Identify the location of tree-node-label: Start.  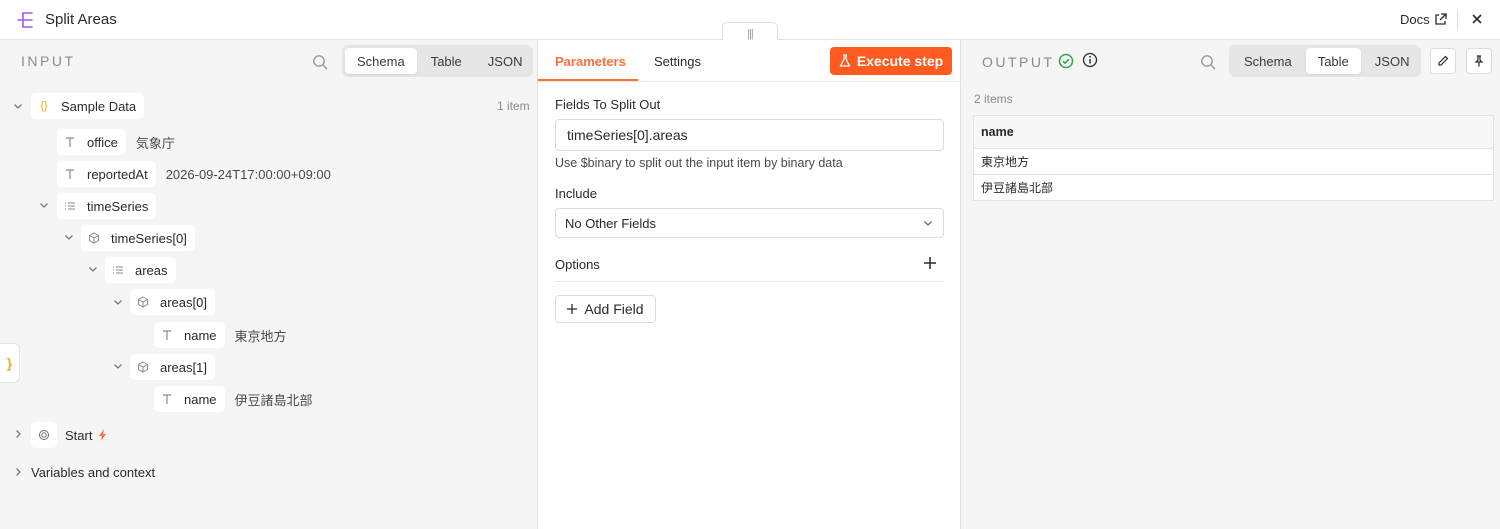
(79, 435).